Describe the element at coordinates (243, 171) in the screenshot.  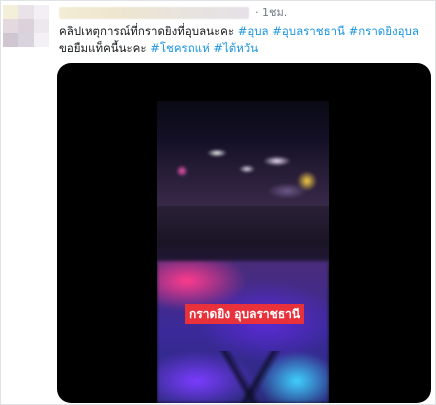
I see `video-lights` at that location.